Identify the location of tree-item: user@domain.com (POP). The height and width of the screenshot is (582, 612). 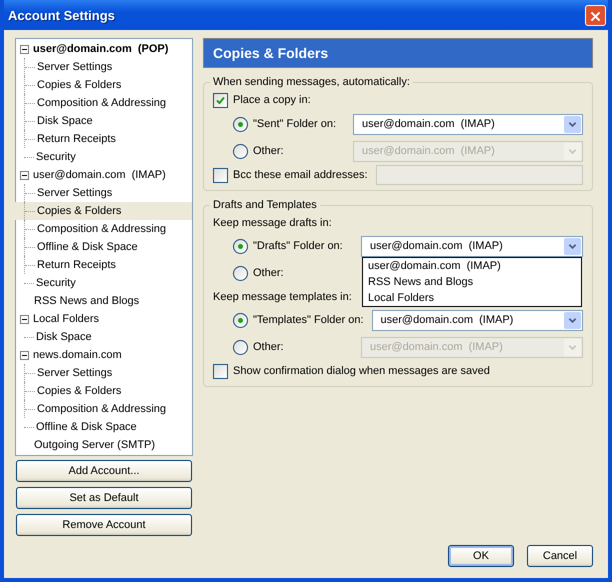
(101, 49).